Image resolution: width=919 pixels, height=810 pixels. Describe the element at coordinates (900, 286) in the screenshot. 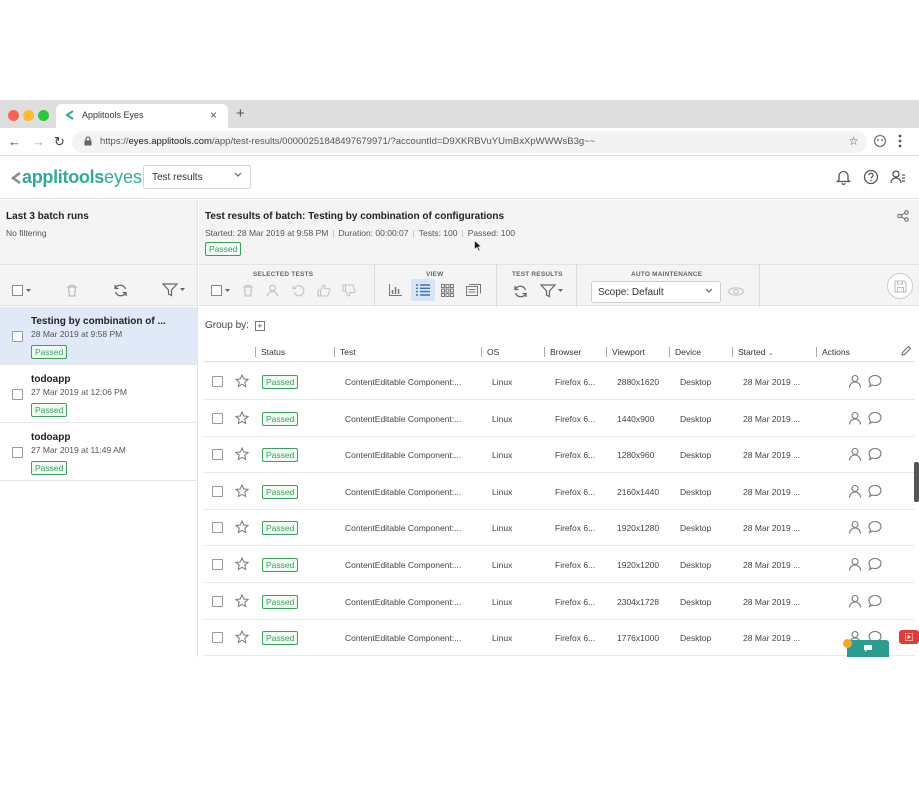

I see `save-button` at that location.